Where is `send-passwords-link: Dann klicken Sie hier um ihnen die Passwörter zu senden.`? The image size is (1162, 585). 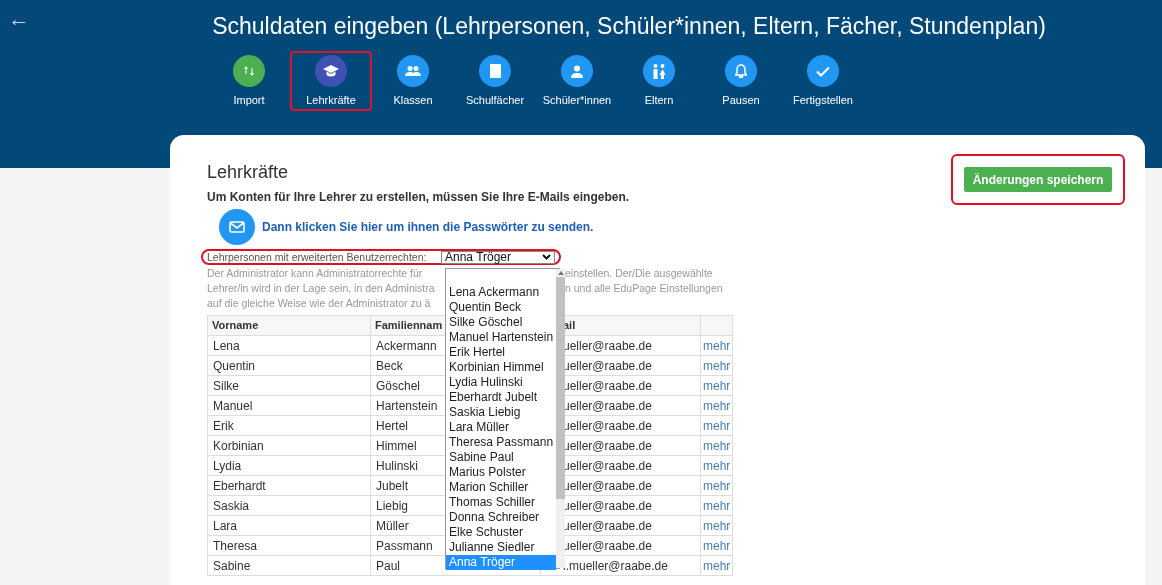 send-passwords-link: Dann klicken Sie hier um ihnen die Passwörter zu senden. is located at coordinates (428, 227).